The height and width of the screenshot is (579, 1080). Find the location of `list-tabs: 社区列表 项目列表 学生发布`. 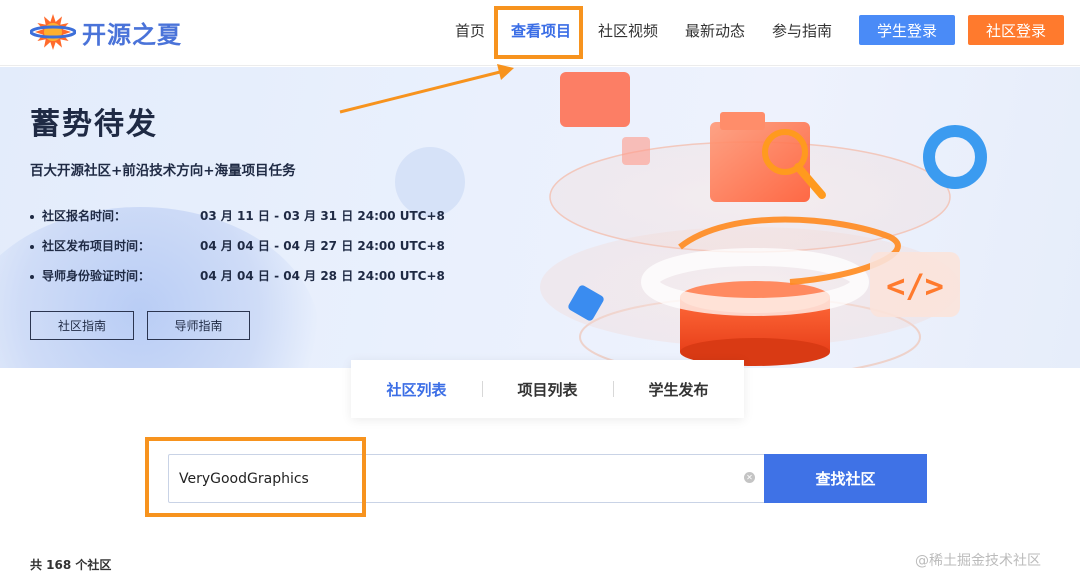

list-tabs: 社区列表 项目列表 学生发布 is located at coordinates (547, 389).